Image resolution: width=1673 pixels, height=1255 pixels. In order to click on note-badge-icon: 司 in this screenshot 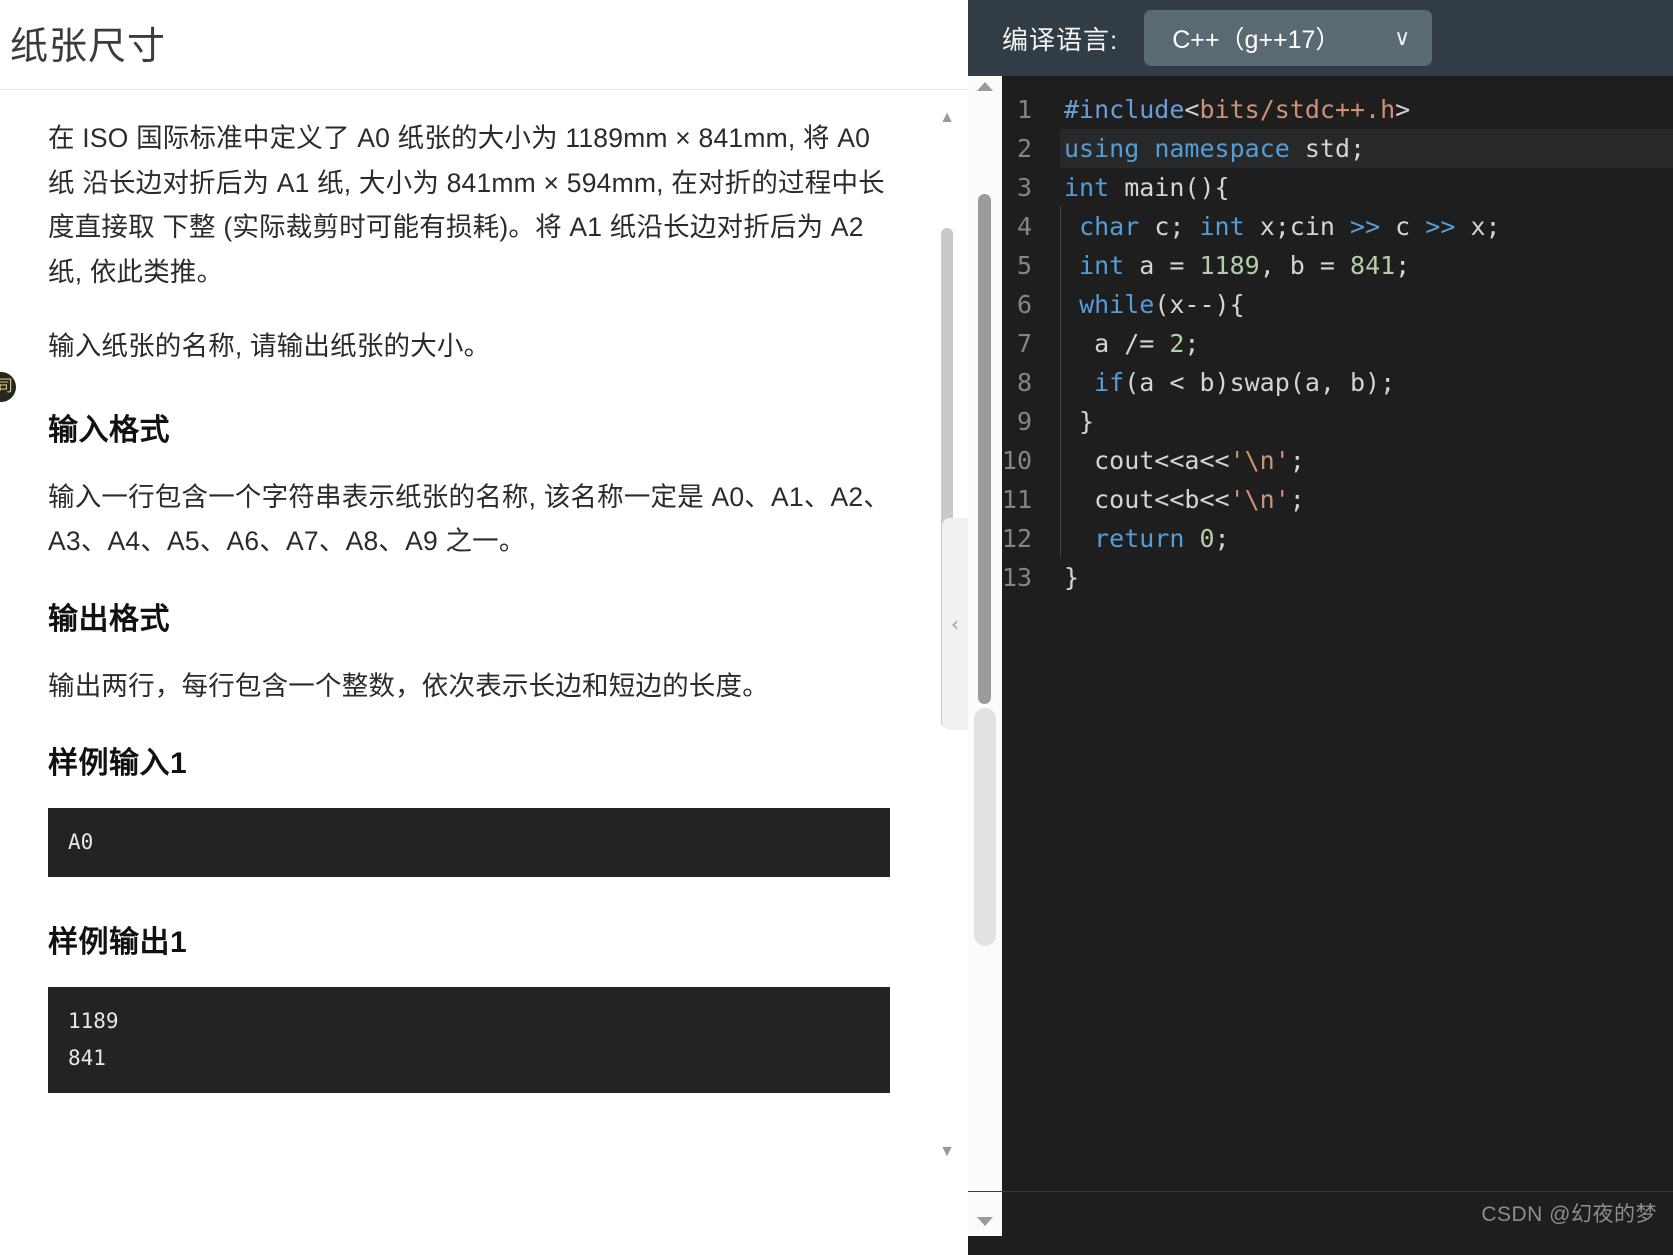, I will do `click(8, 387)`.